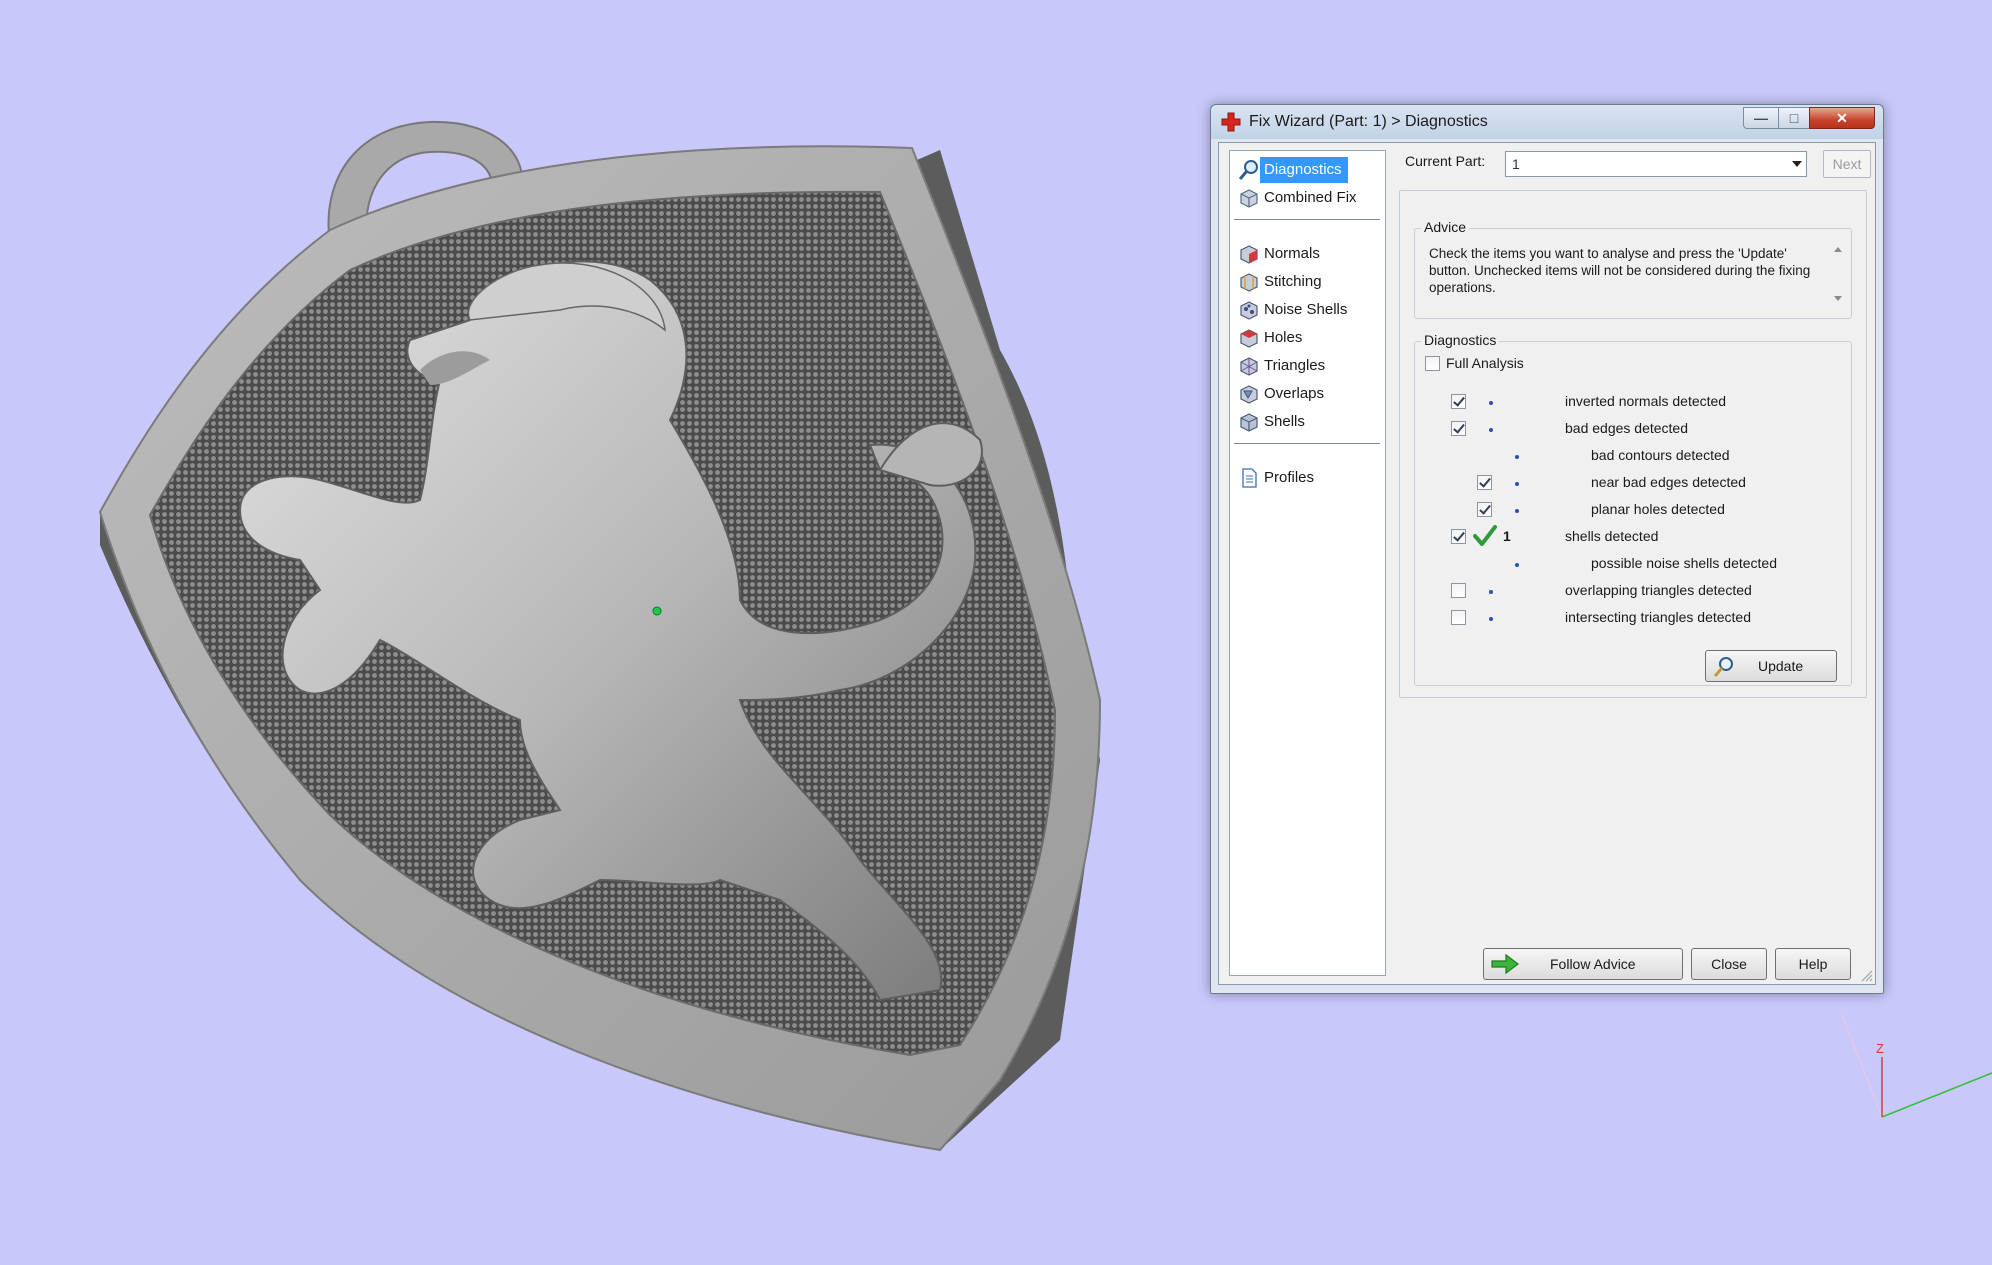 The width and height of the screenshot is (1992, 1265). I want to click on holes-cube-icon, so click(1249, 338).